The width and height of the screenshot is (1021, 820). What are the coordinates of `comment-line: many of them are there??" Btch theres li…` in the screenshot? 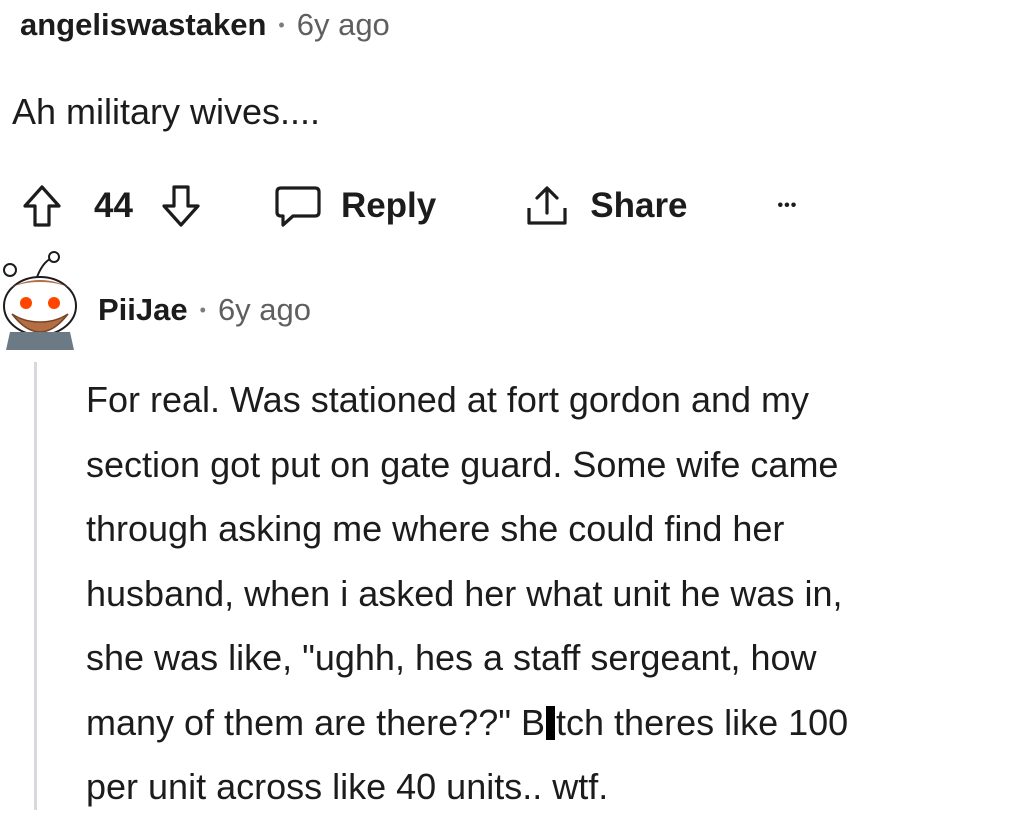 It's located at (551, 723).